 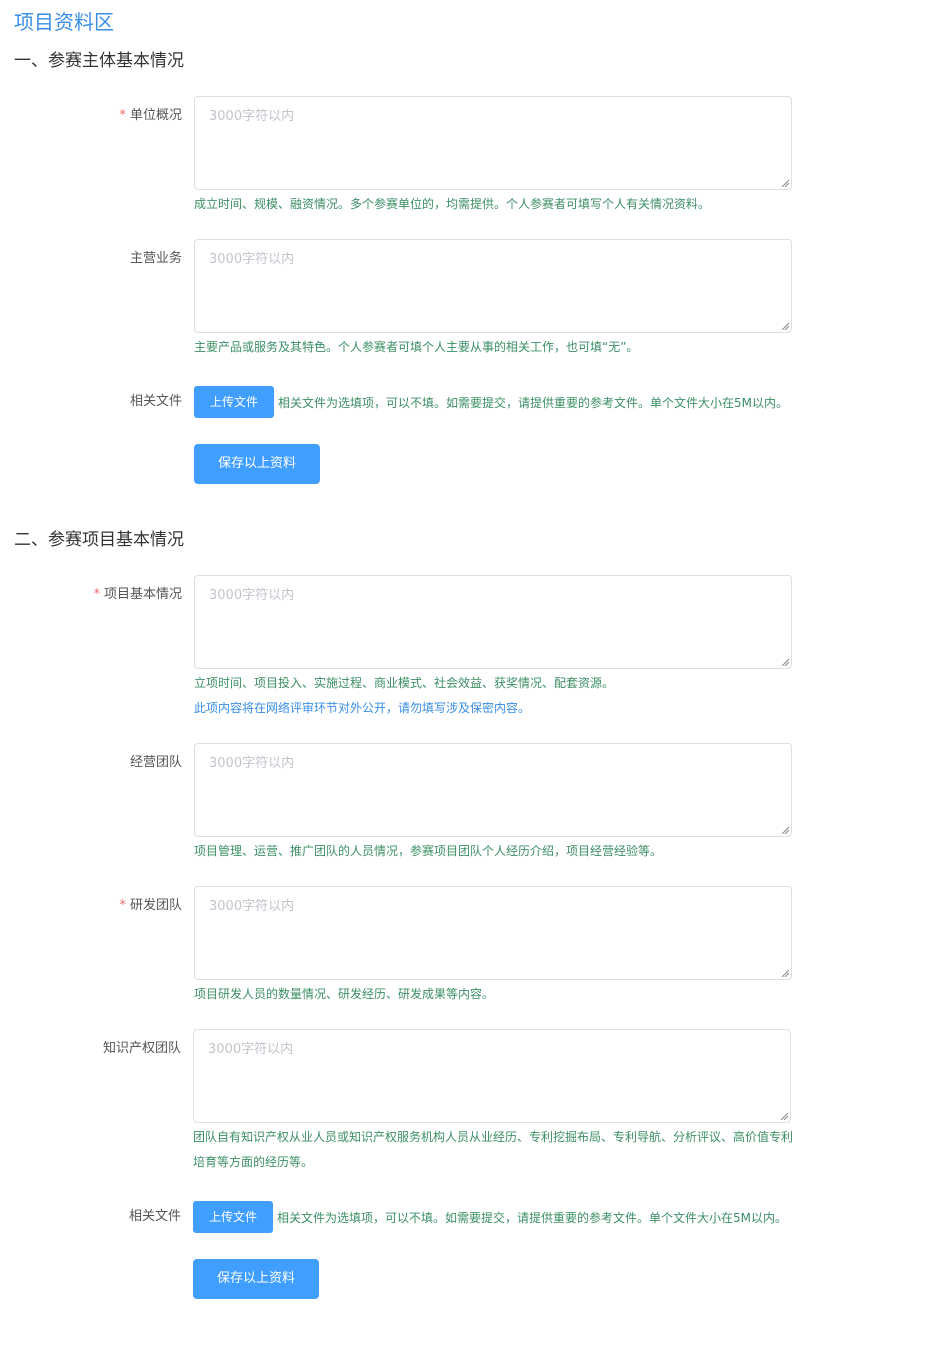 I want to click on page-title: 项目资料区, so click(x=64, y=22).